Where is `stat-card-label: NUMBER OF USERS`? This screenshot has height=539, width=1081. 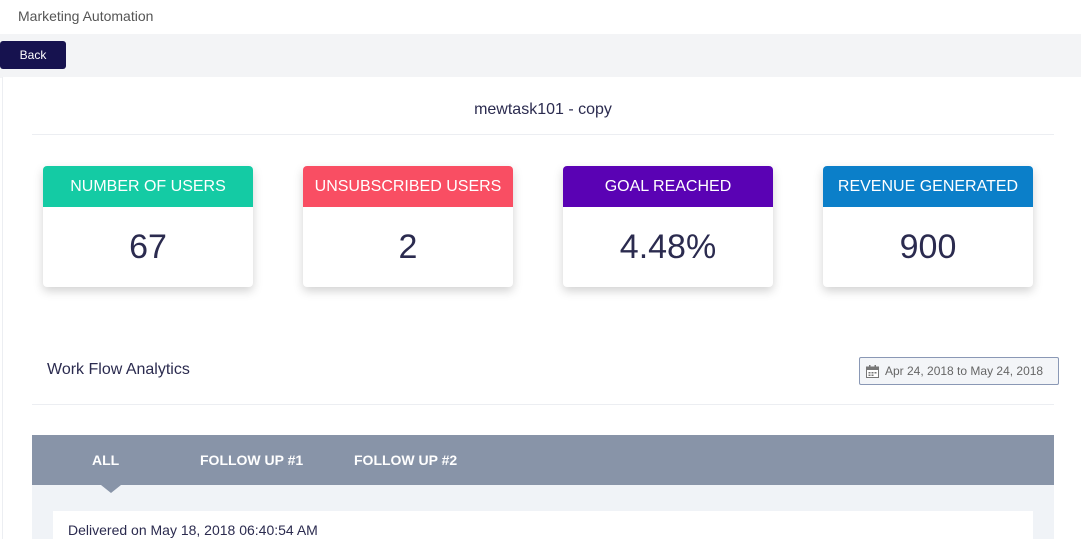 stat-card-label: NUMBER OF USERS is located at coordinates (148, 186).